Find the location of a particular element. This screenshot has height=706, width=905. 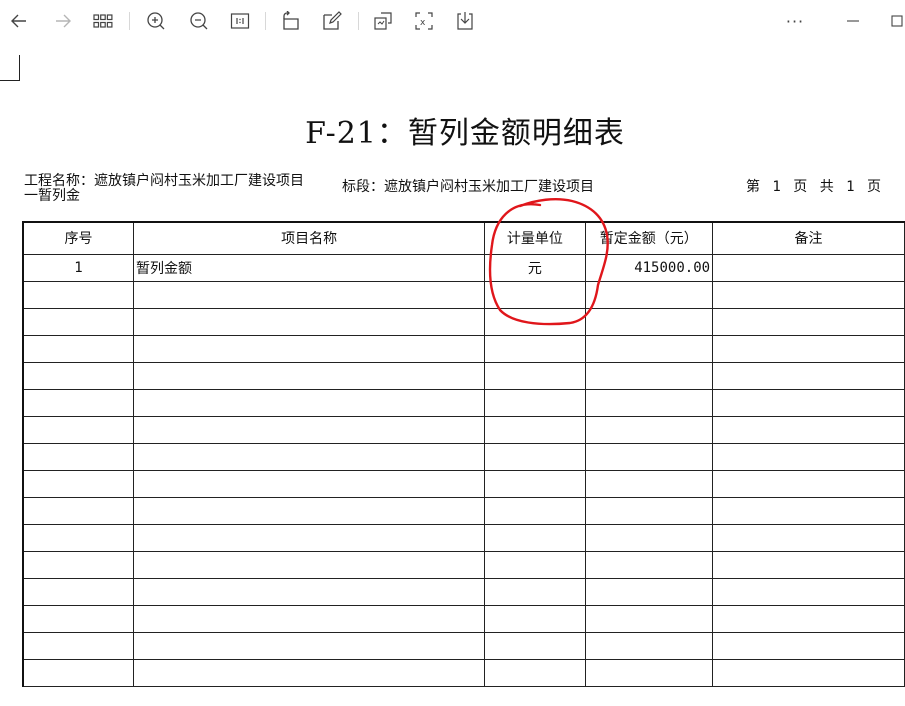

cell-remarks is located at coordinates (808, 267).